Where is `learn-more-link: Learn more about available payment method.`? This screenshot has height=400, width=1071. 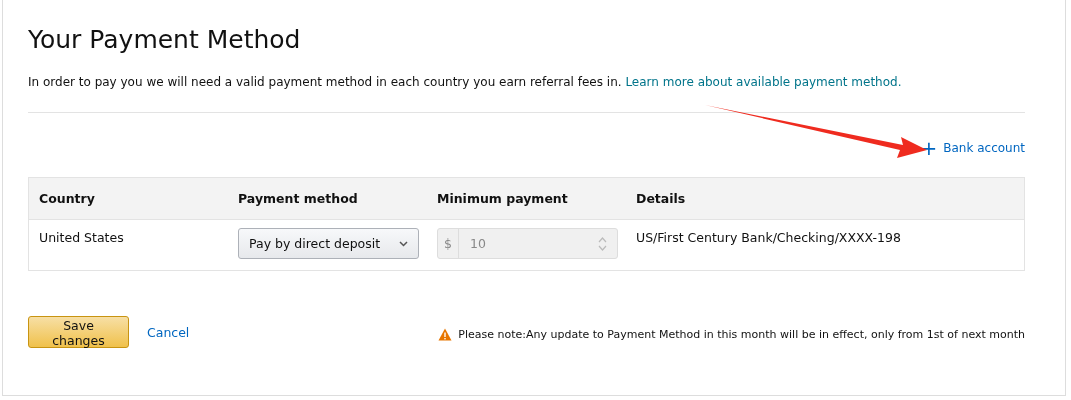
learn-more-link: Learn more about available payment method. is located at coordinates (763, 82).